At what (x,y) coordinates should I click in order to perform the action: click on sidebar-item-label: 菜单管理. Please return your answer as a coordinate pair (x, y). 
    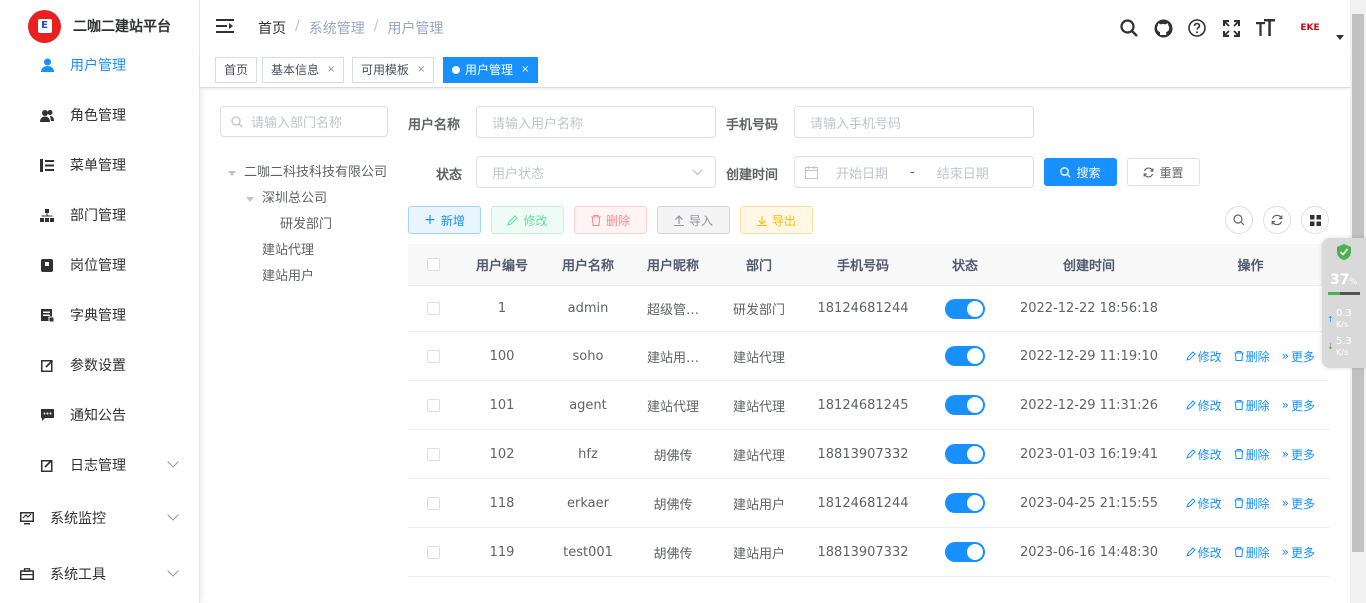
    Looking at the image, I should click on (98, 166).